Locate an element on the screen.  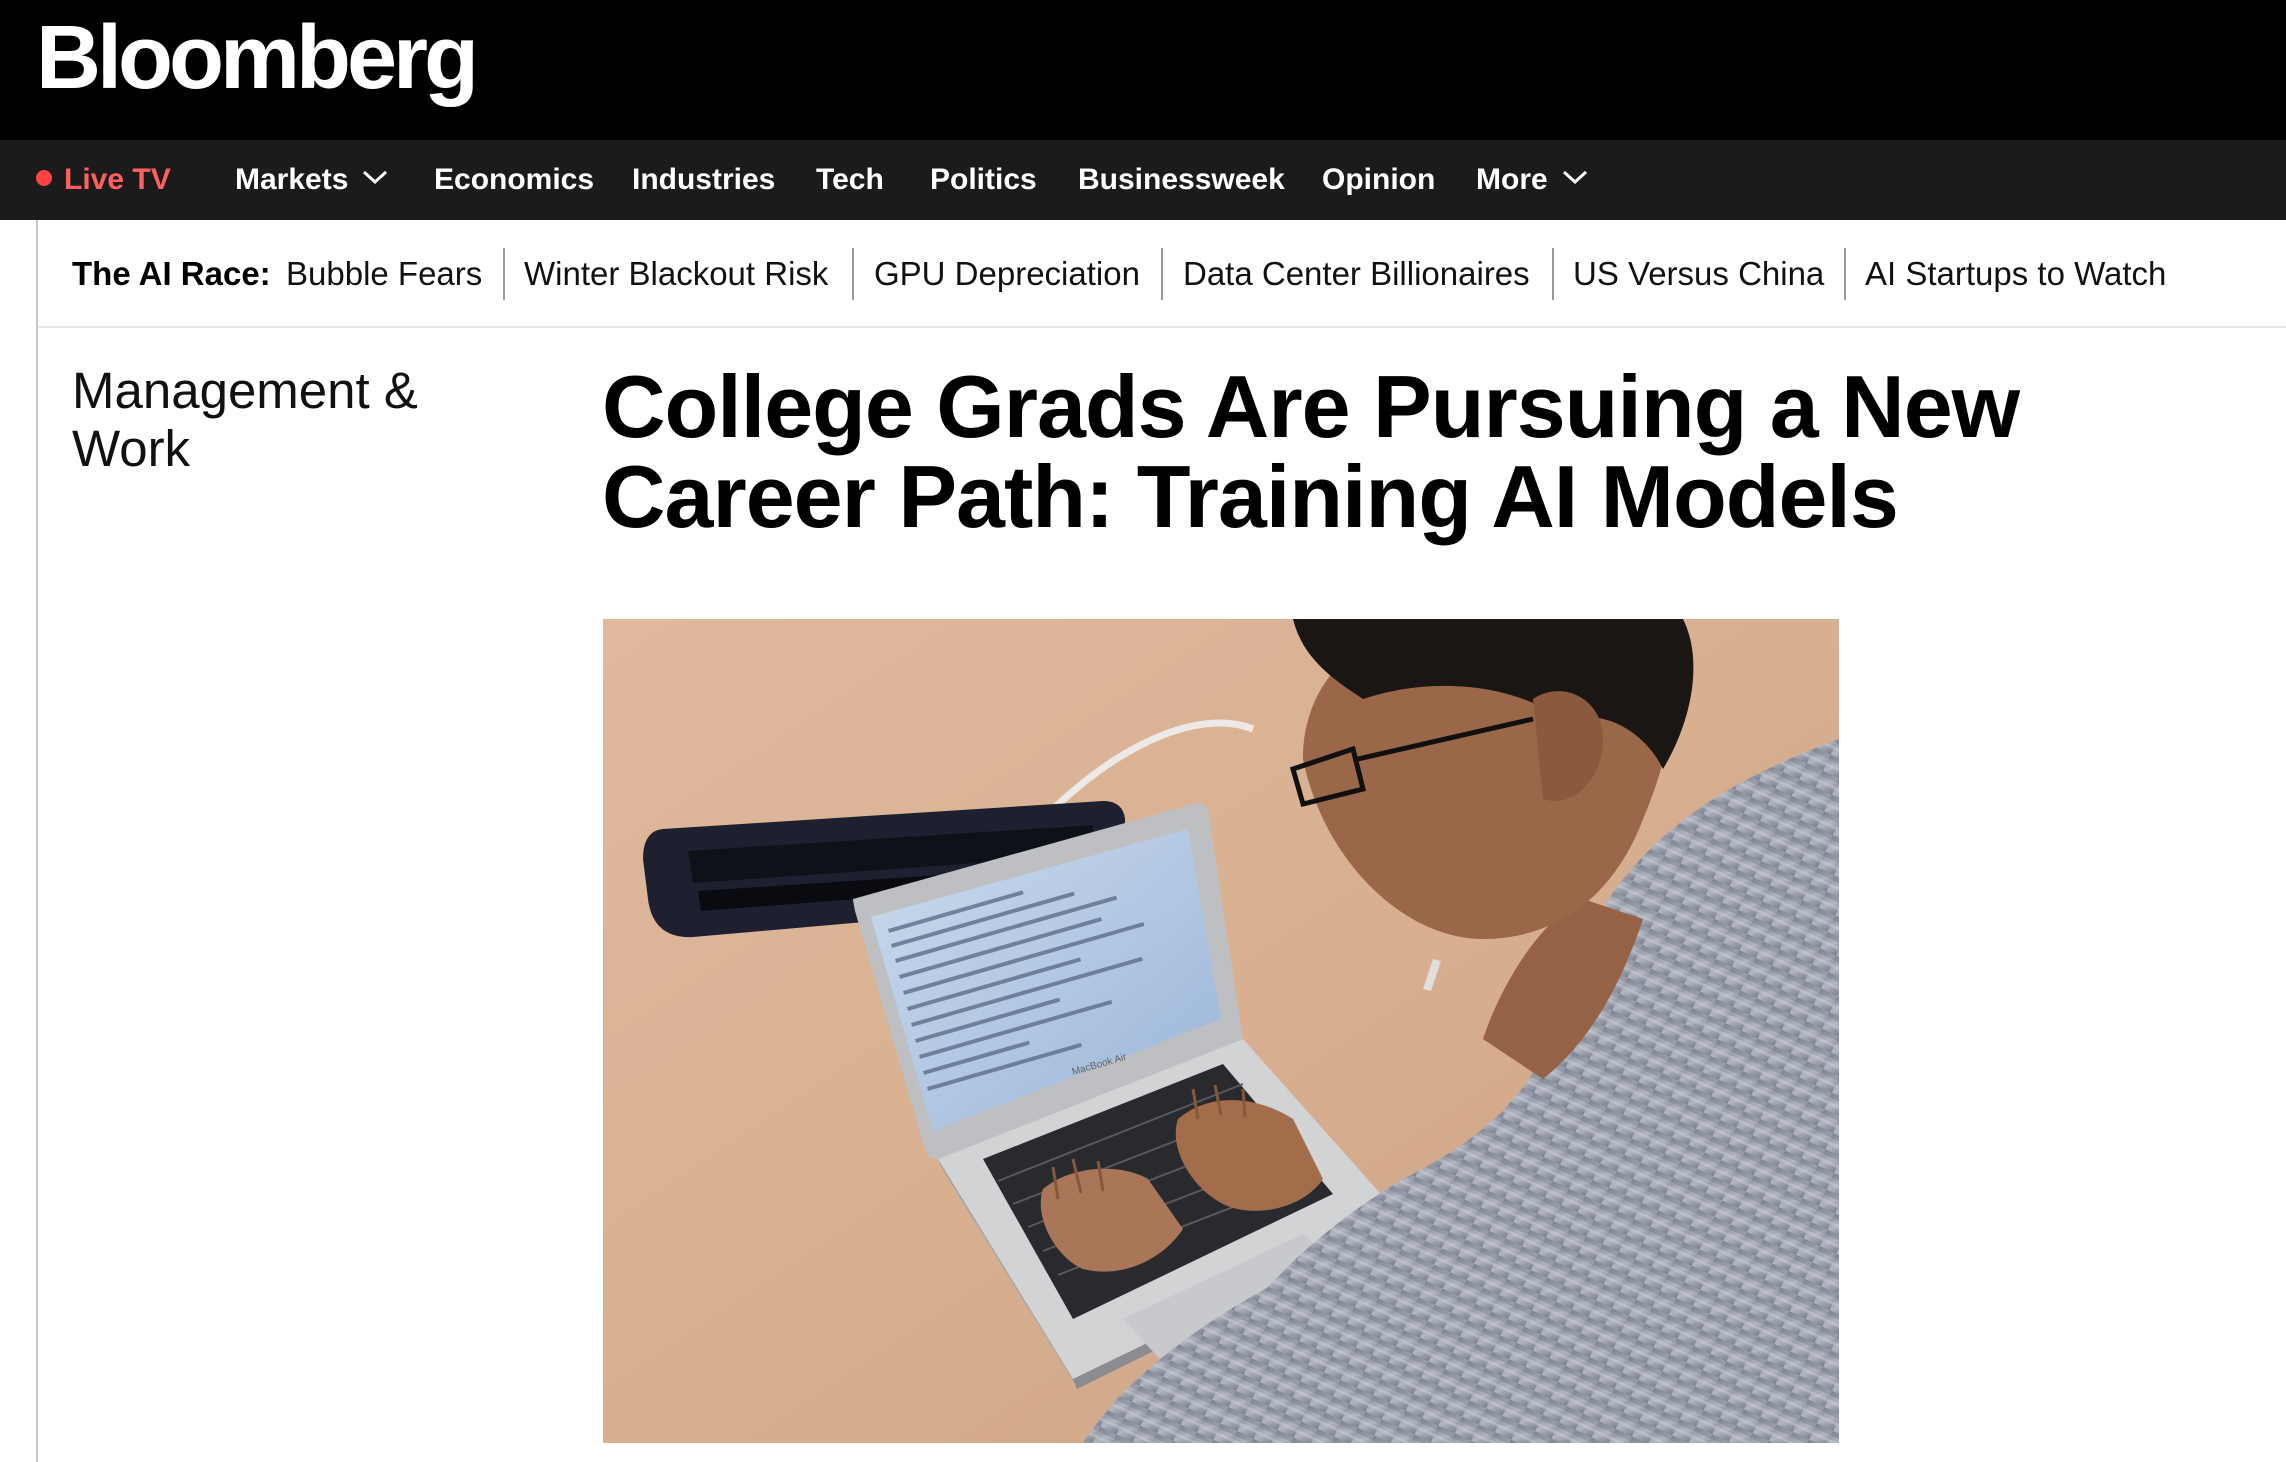
nav-tech: Tech is located at coordinates (850, 180).